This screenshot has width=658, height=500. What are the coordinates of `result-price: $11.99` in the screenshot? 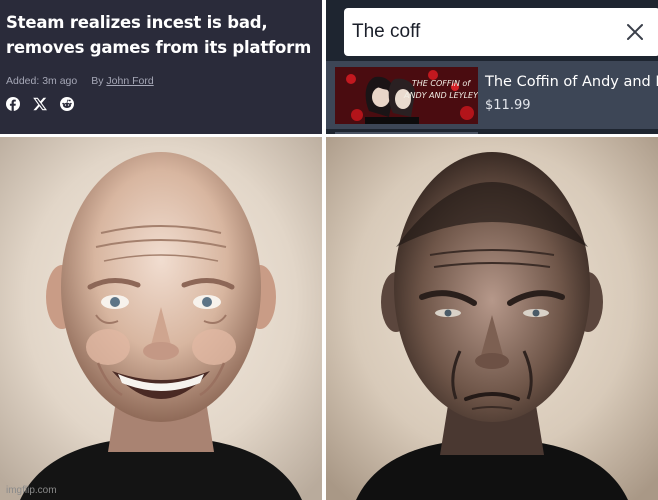 It's located at (508, 105).